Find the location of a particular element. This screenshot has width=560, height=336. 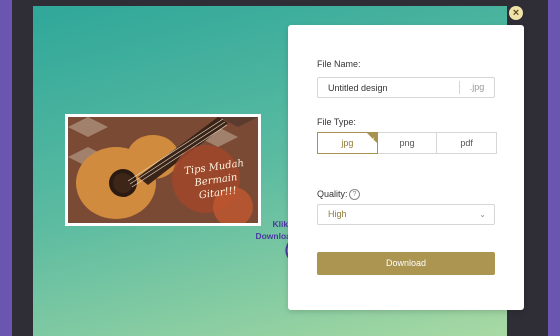

file-name-label: File Name: is located at coordinates (339, 64).